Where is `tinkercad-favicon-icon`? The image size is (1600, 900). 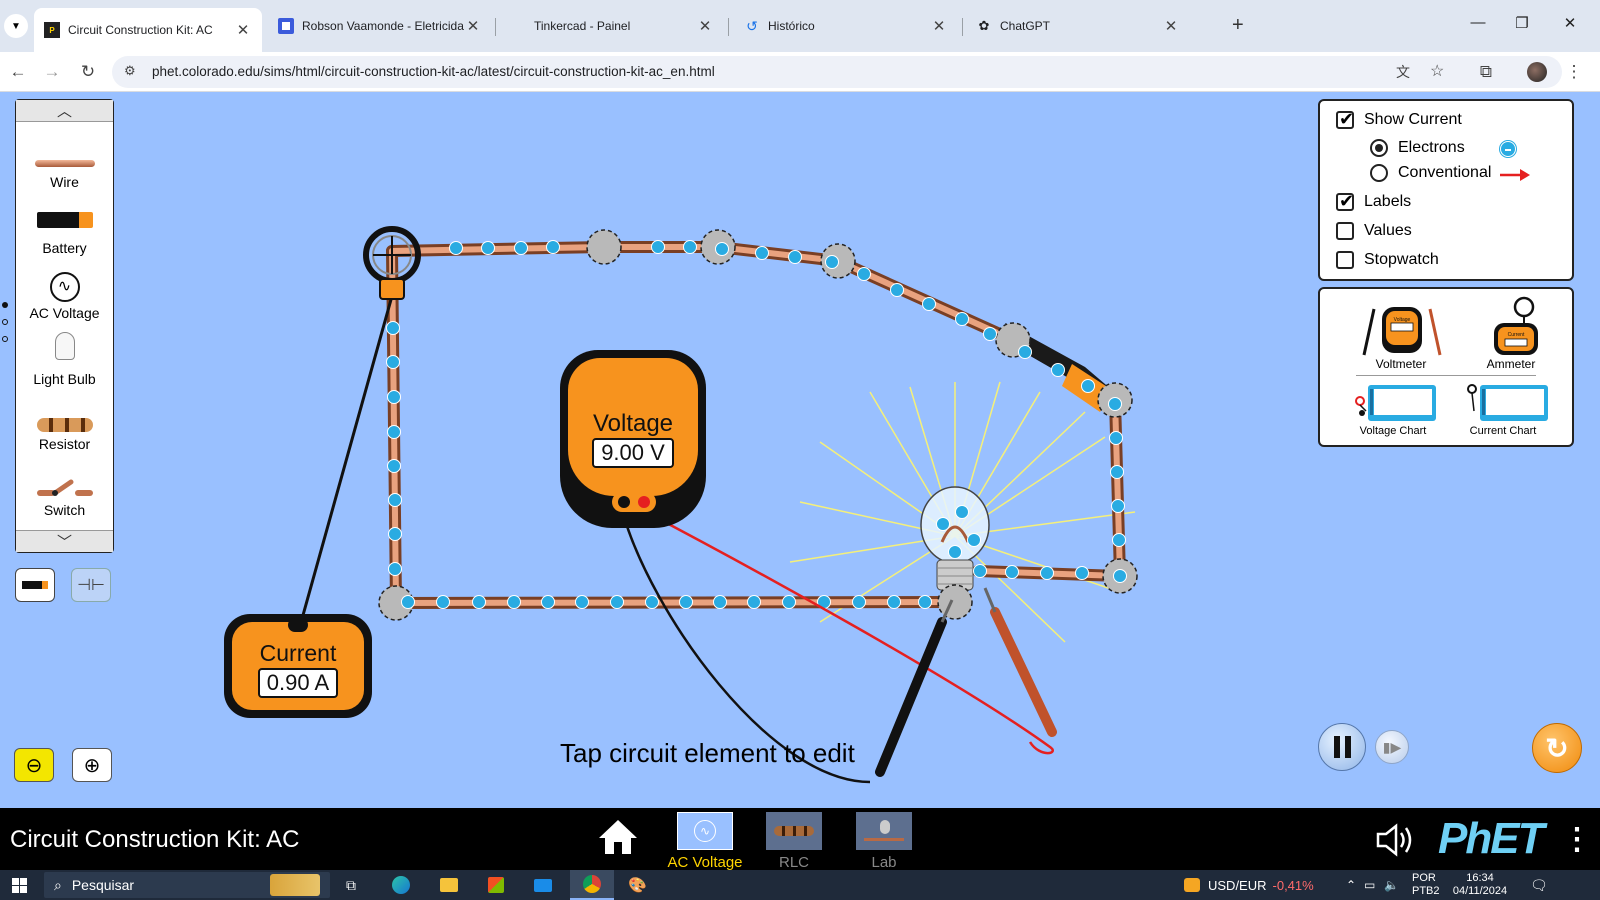
tinkercad-favicon-icon is located at coordinates (518, 26).